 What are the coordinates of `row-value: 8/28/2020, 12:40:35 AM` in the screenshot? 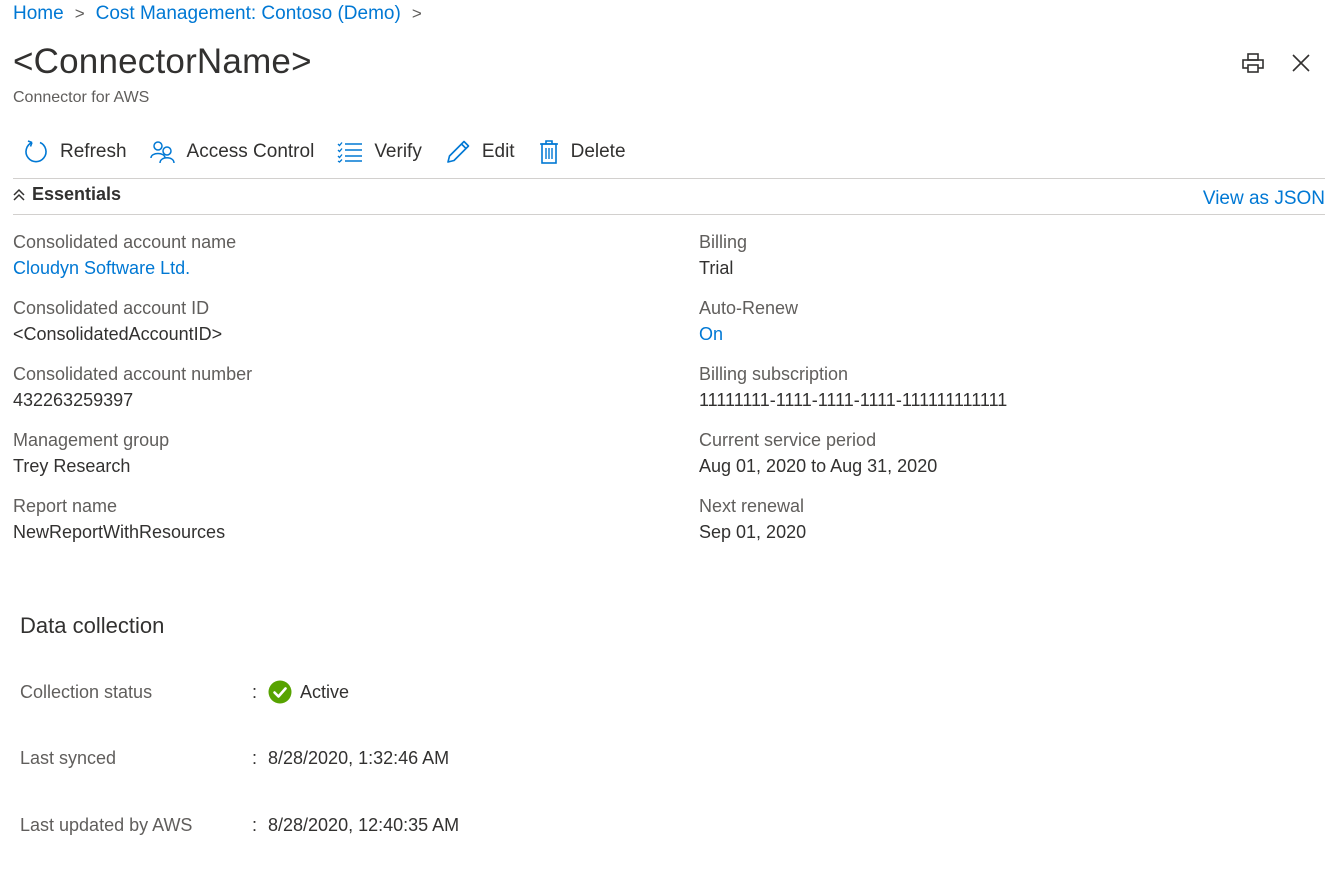 It's located at (364, 825).